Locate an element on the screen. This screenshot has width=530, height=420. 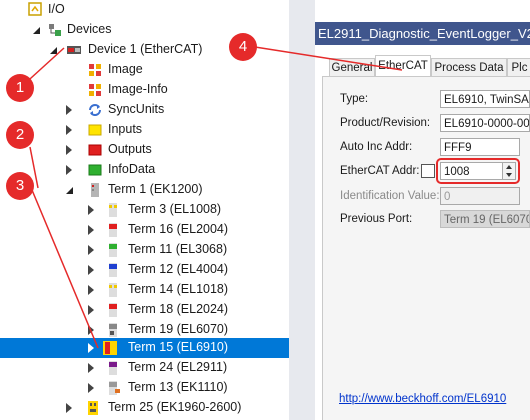
identification-value-label: Identification Value: is located at coordinates (390, 196).